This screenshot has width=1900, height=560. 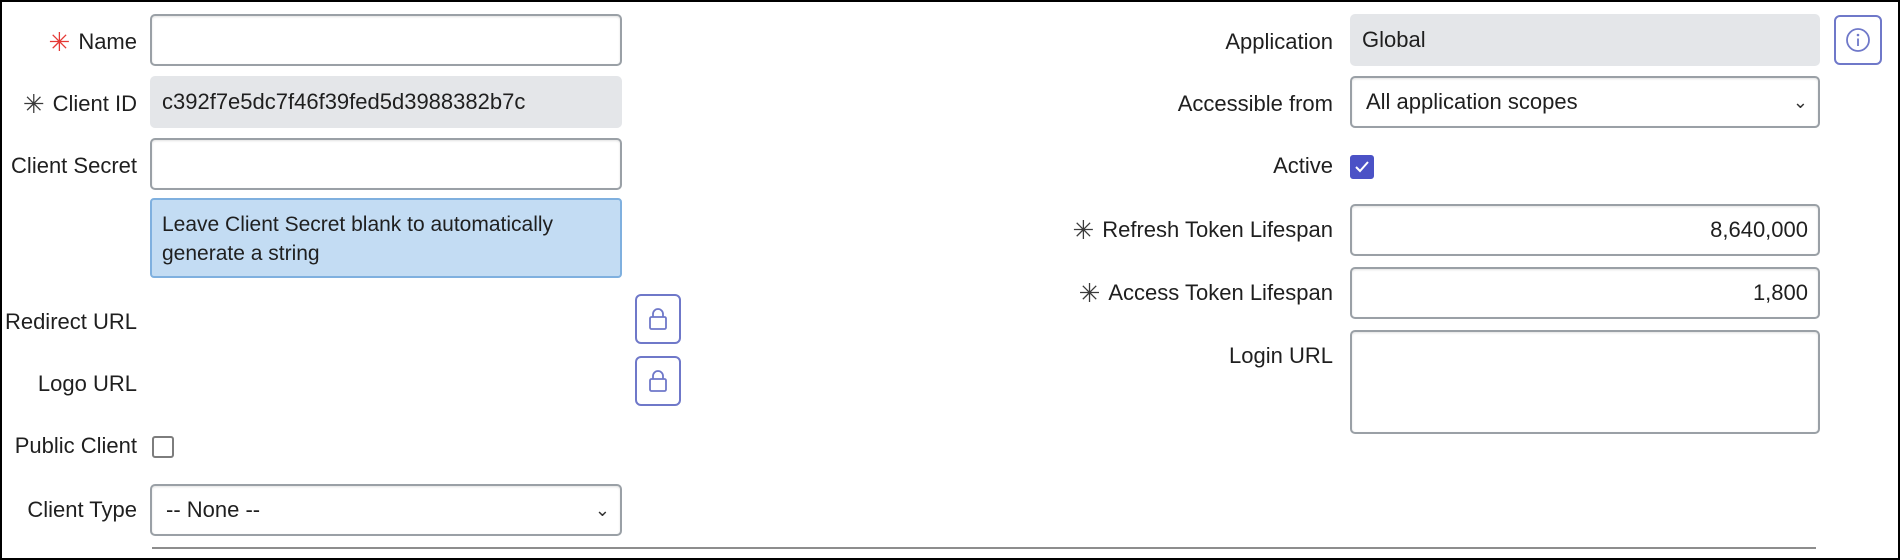 I want to click on client-type-value: -- None --, so click(x=213, y=509).